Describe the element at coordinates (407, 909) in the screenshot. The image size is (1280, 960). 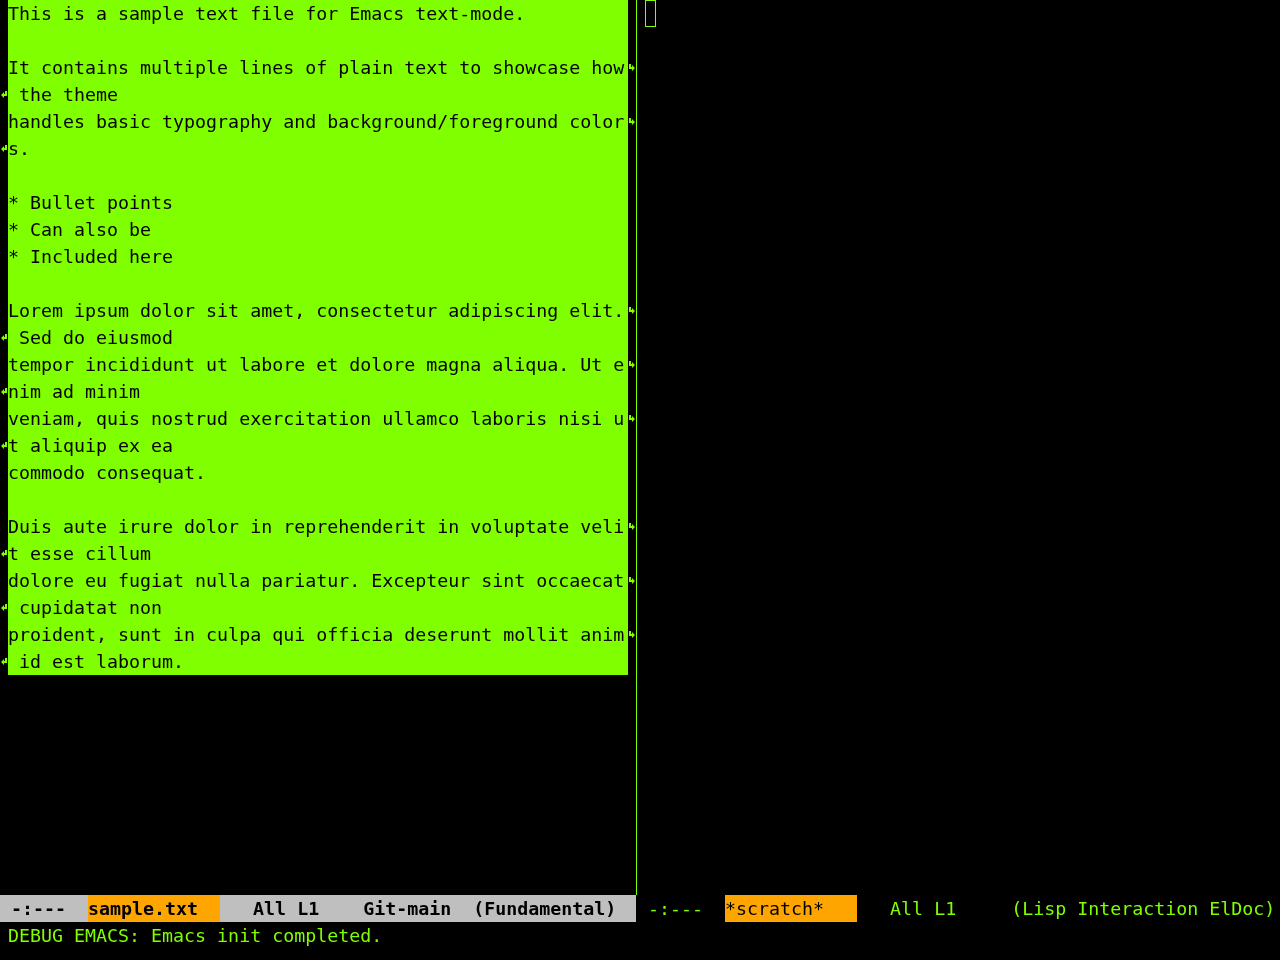
I see `vc-branch: Git-main` at that location.